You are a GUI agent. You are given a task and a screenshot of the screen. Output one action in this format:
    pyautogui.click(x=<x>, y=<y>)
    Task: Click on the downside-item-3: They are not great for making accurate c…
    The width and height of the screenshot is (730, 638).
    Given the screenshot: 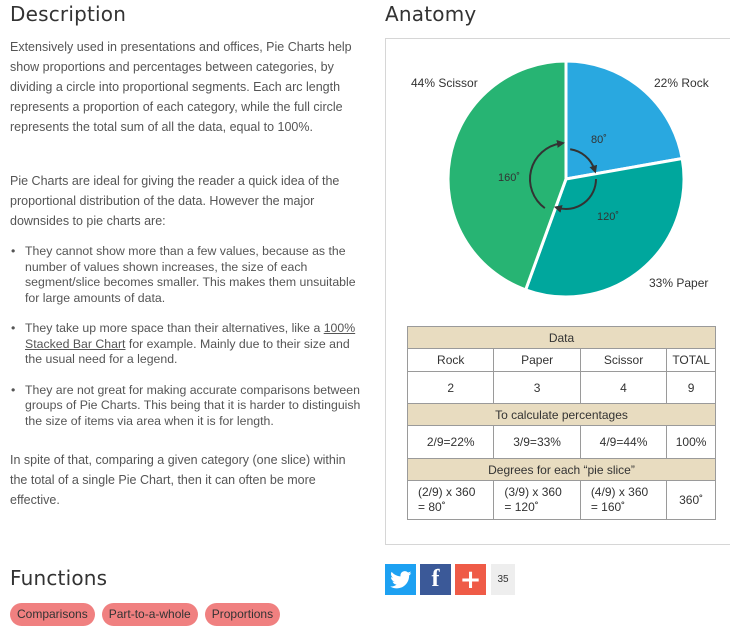 What is the action you would take?
    pyautogui.click(x=188, y=406)
    